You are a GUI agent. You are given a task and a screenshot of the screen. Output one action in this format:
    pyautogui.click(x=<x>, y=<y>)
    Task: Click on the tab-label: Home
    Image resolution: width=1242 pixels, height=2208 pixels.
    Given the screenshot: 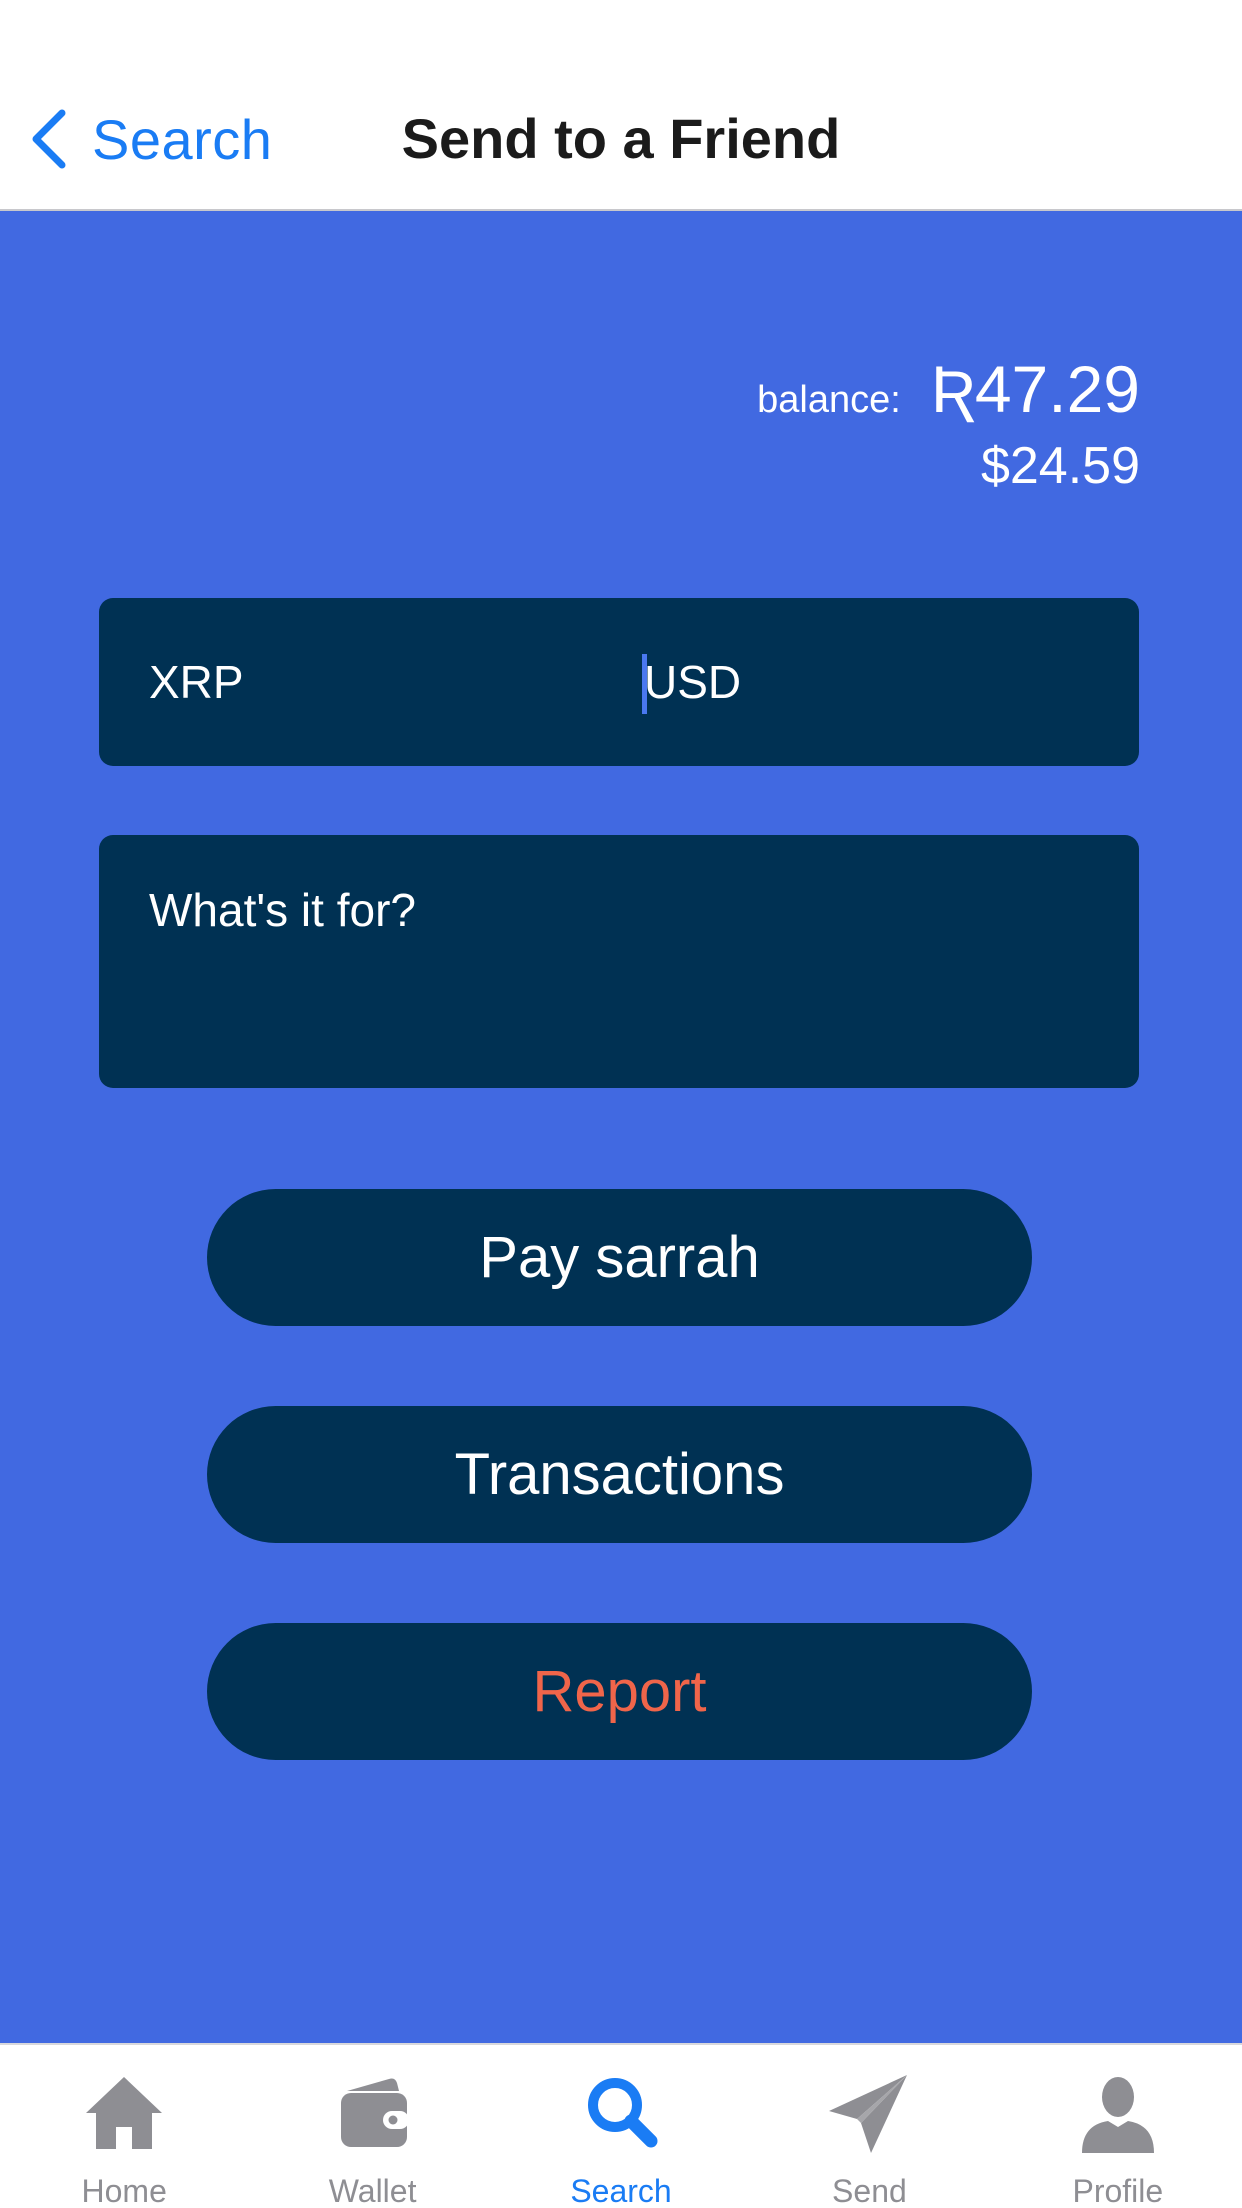 What is the action you would take?
    pyautogui.click(x=124, y=2190)
    